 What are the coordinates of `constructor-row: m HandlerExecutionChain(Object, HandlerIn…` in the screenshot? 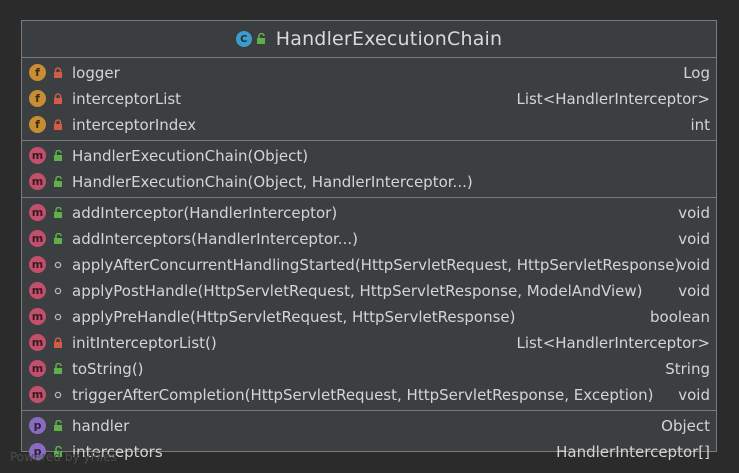 It's located at (369, 182).